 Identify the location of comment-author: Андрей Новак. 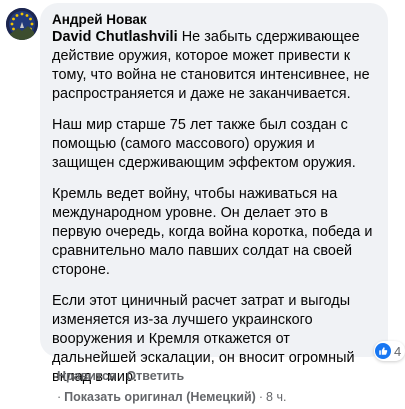
(214, 19).